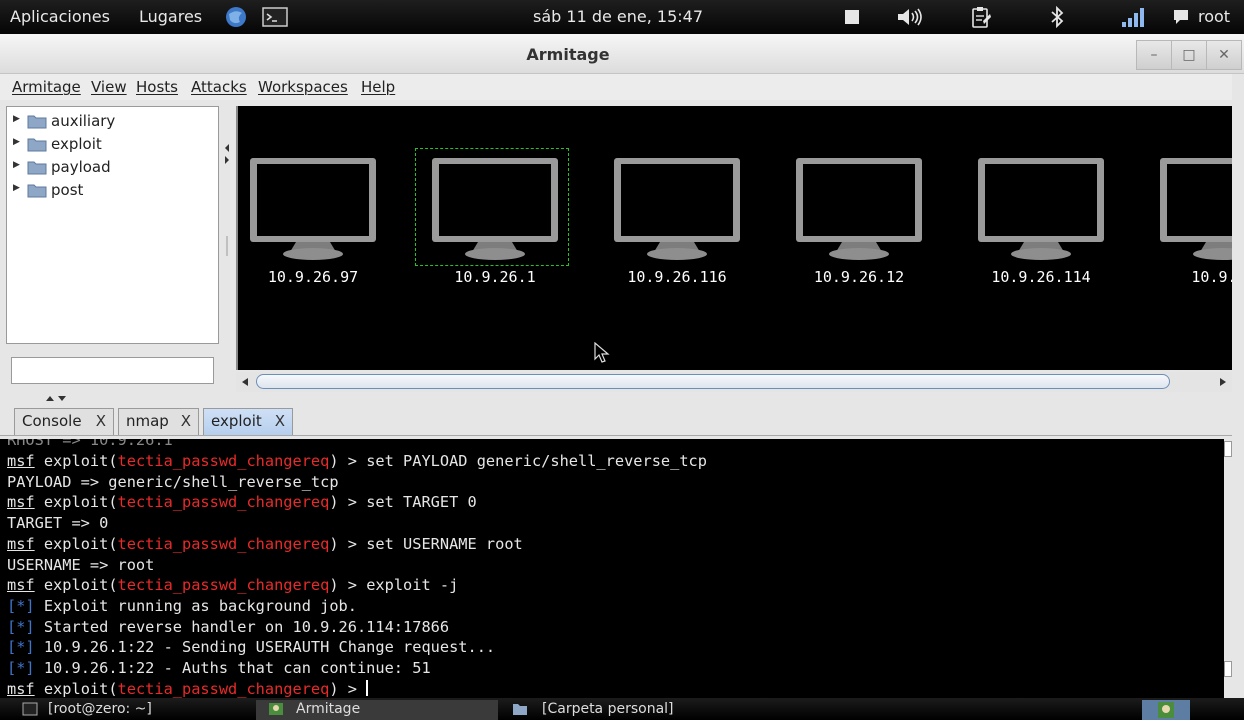  What do you see at coordinates (618, 16) in the screenshot?
I see `clock: sáb 11 de ene, 15:47` at bounding box center [618, 16].